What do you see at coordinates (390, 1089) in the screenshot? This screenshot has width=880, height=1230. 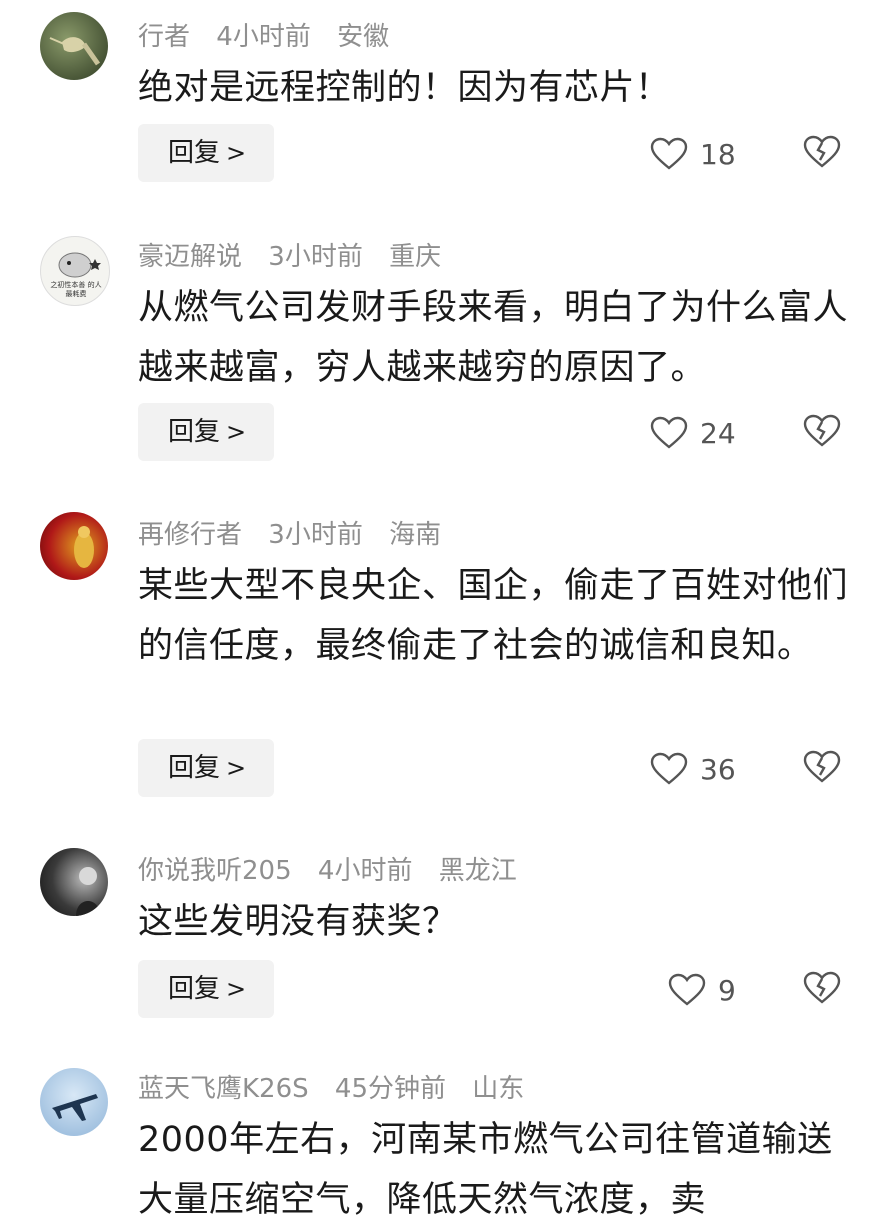 I see `timestamp: 45分钟前` at bounding box center [390, 1089].